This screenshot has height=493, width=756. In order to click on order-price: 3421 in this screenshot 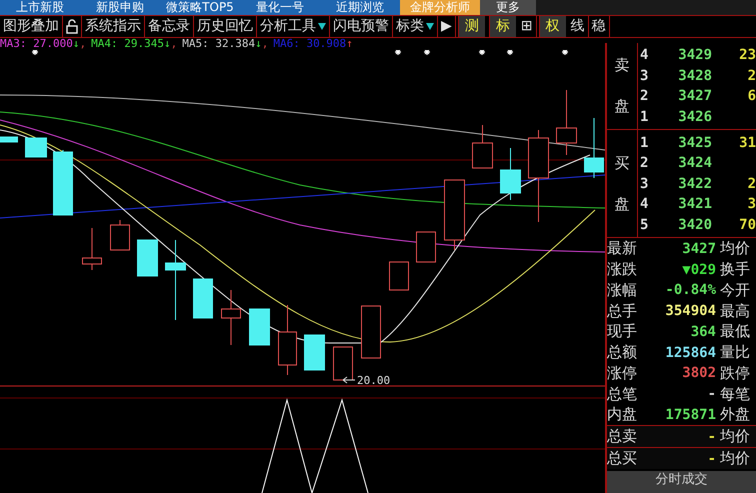, I will do `click(694, 204)`.